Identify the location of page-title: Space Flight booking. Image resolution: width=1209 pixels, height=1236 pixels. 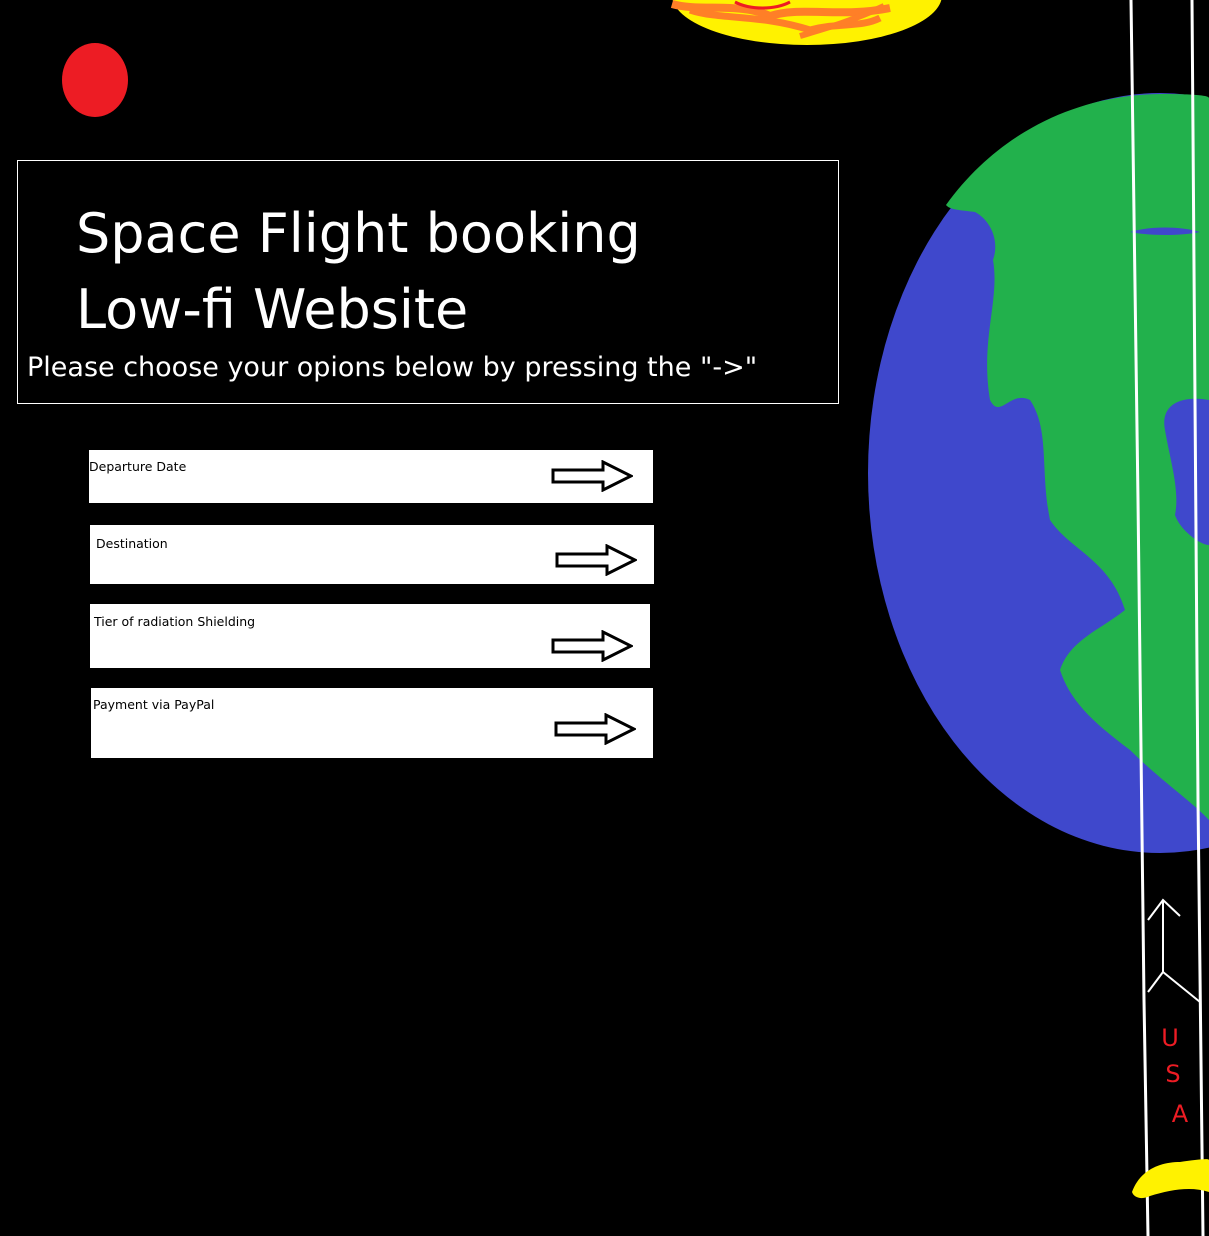
(358, 233).